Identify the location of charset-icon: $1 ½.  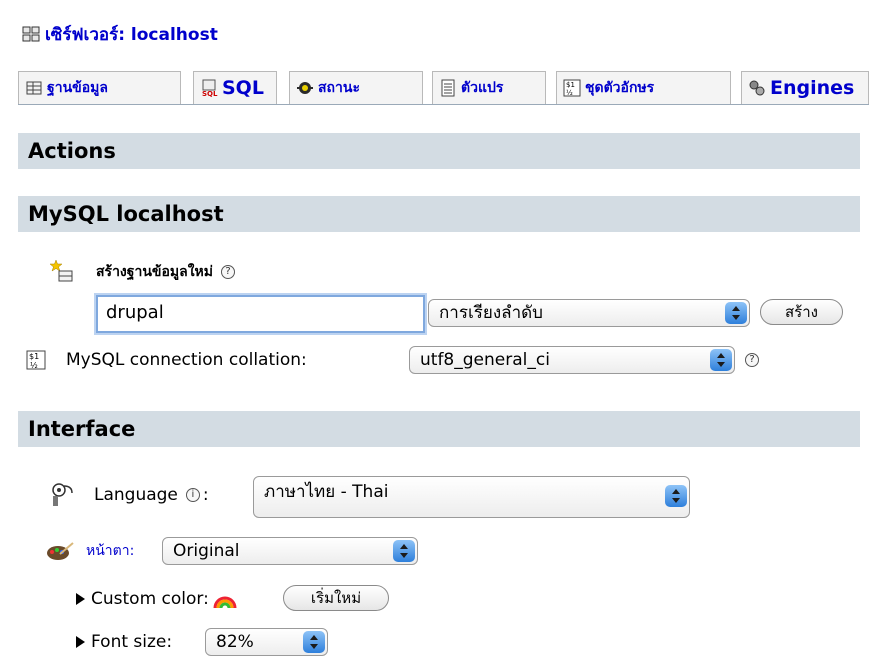
(572, 88).